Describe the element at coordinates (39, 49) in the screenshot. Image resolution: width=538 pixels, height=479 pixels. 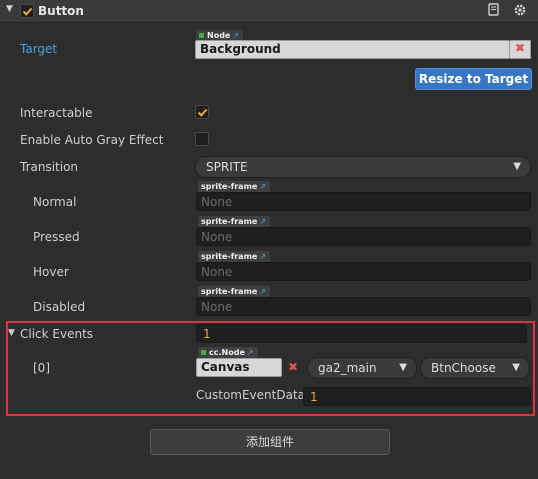
I see `target-label: Target` at that location.